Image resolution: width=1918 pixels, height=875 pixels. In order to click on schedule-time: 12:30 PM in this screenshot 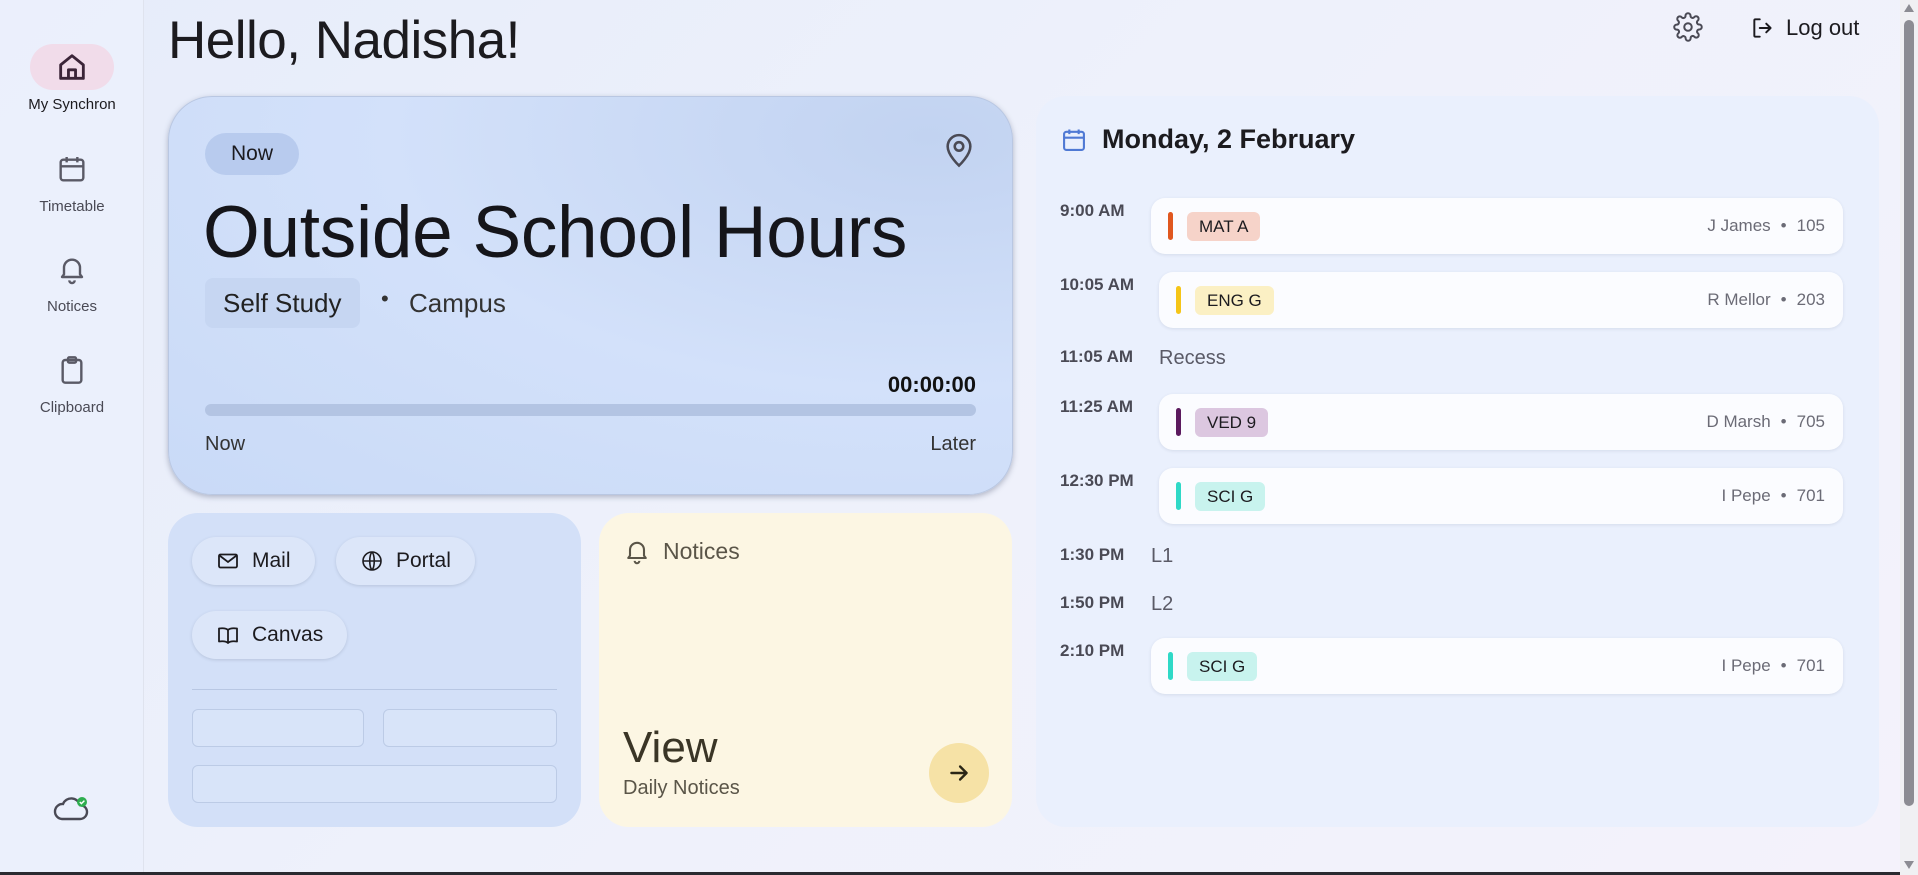, I will do `click(1097, 480)`.